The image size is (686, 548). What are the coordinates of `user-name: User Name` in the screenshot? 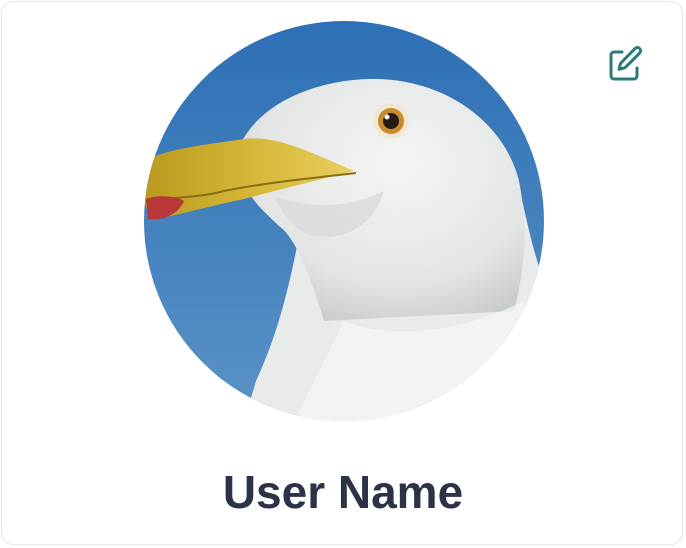 It's located at (343, 492).